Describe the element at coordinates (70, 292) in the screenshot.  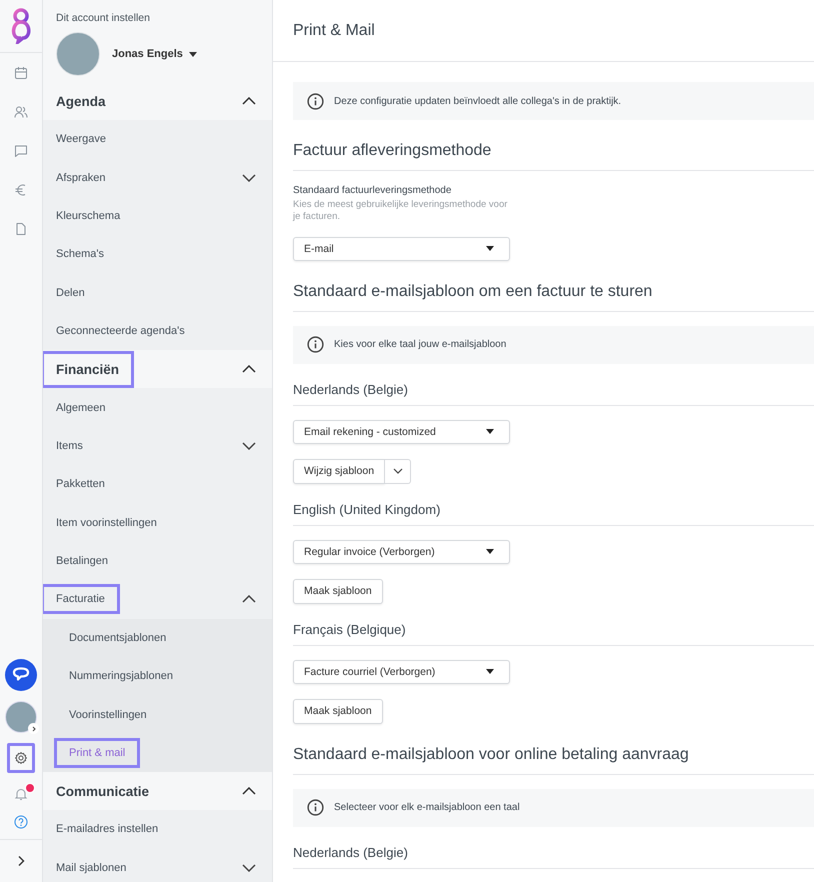
I see `menu-item: Delen` at that location.